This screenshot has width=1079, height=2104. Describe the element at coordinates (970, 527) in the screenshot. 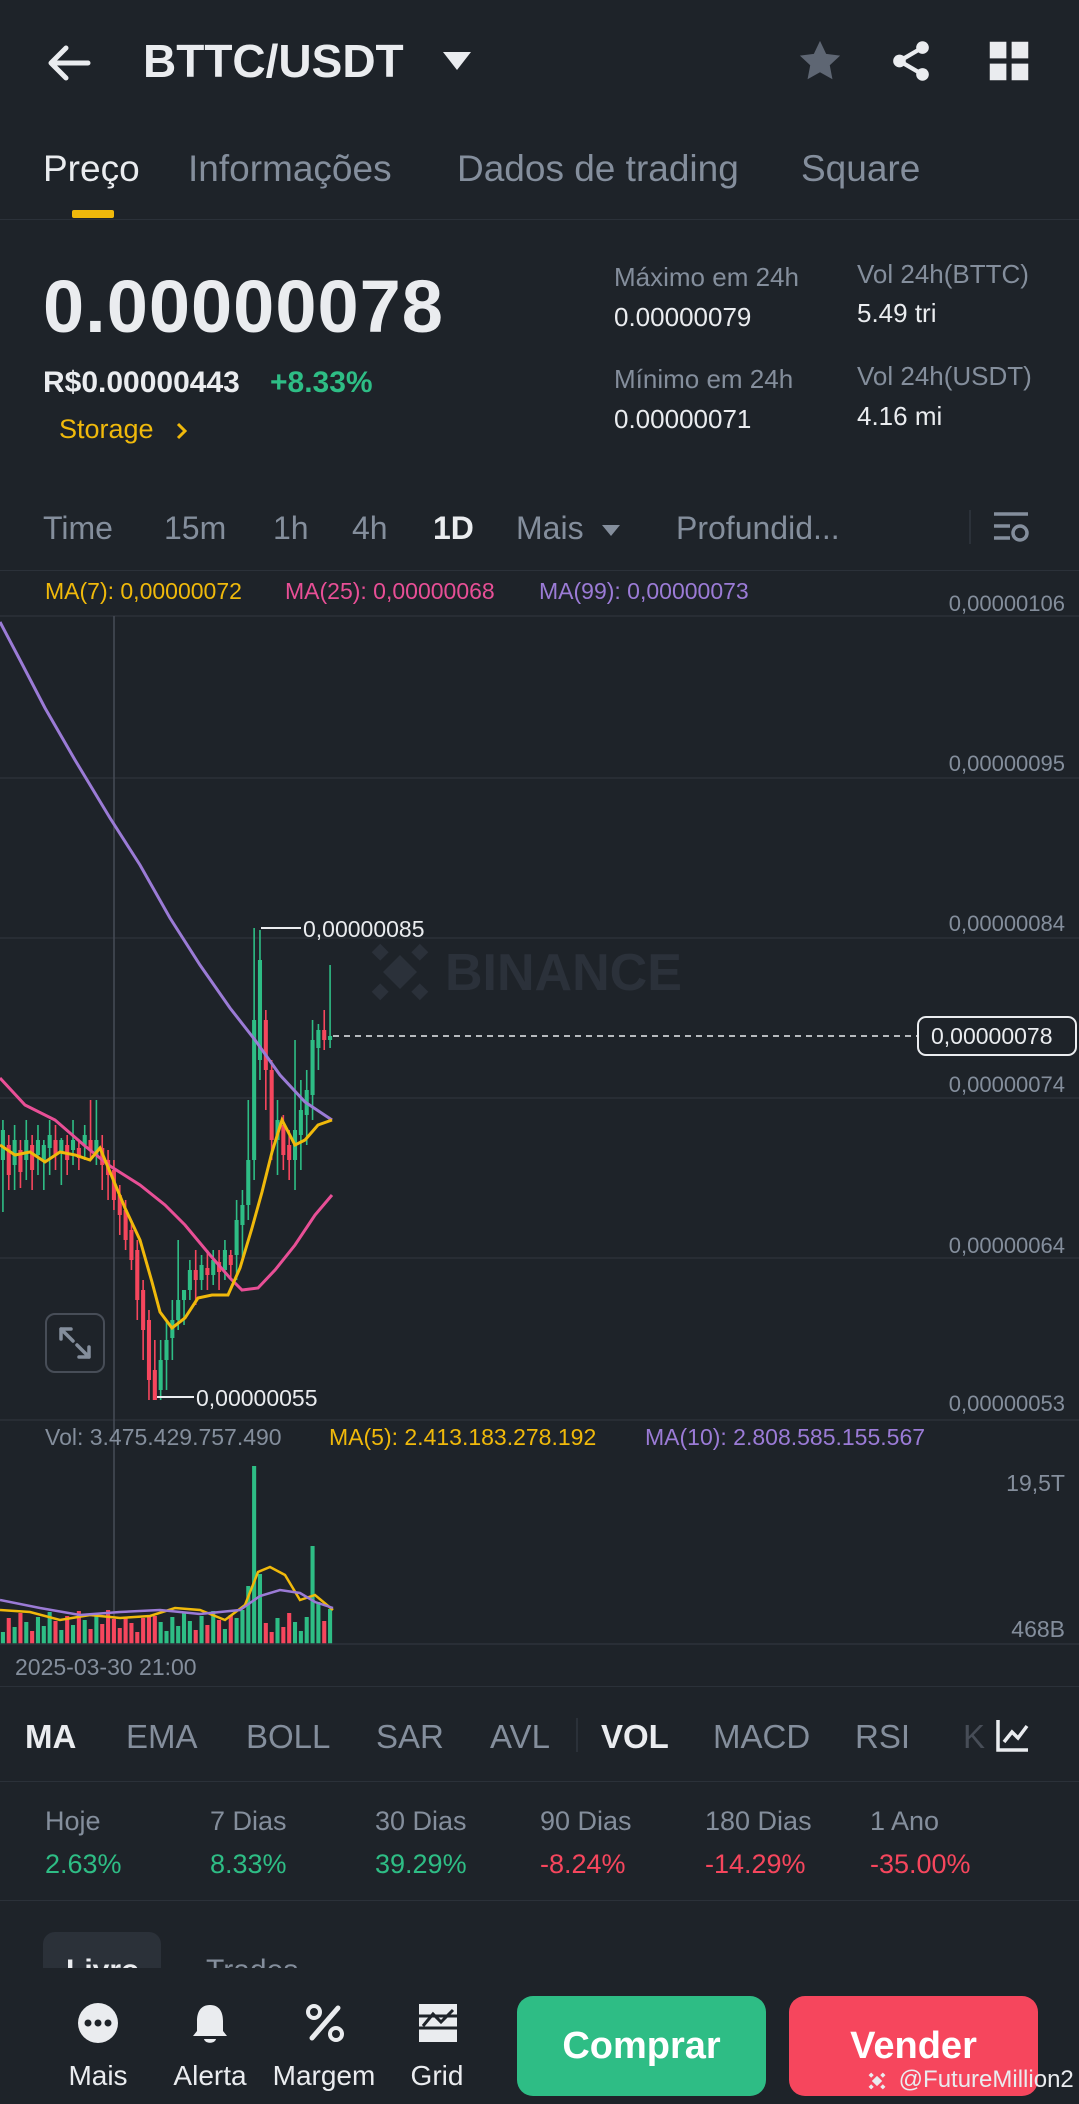

I see `interval-divider` at that location.